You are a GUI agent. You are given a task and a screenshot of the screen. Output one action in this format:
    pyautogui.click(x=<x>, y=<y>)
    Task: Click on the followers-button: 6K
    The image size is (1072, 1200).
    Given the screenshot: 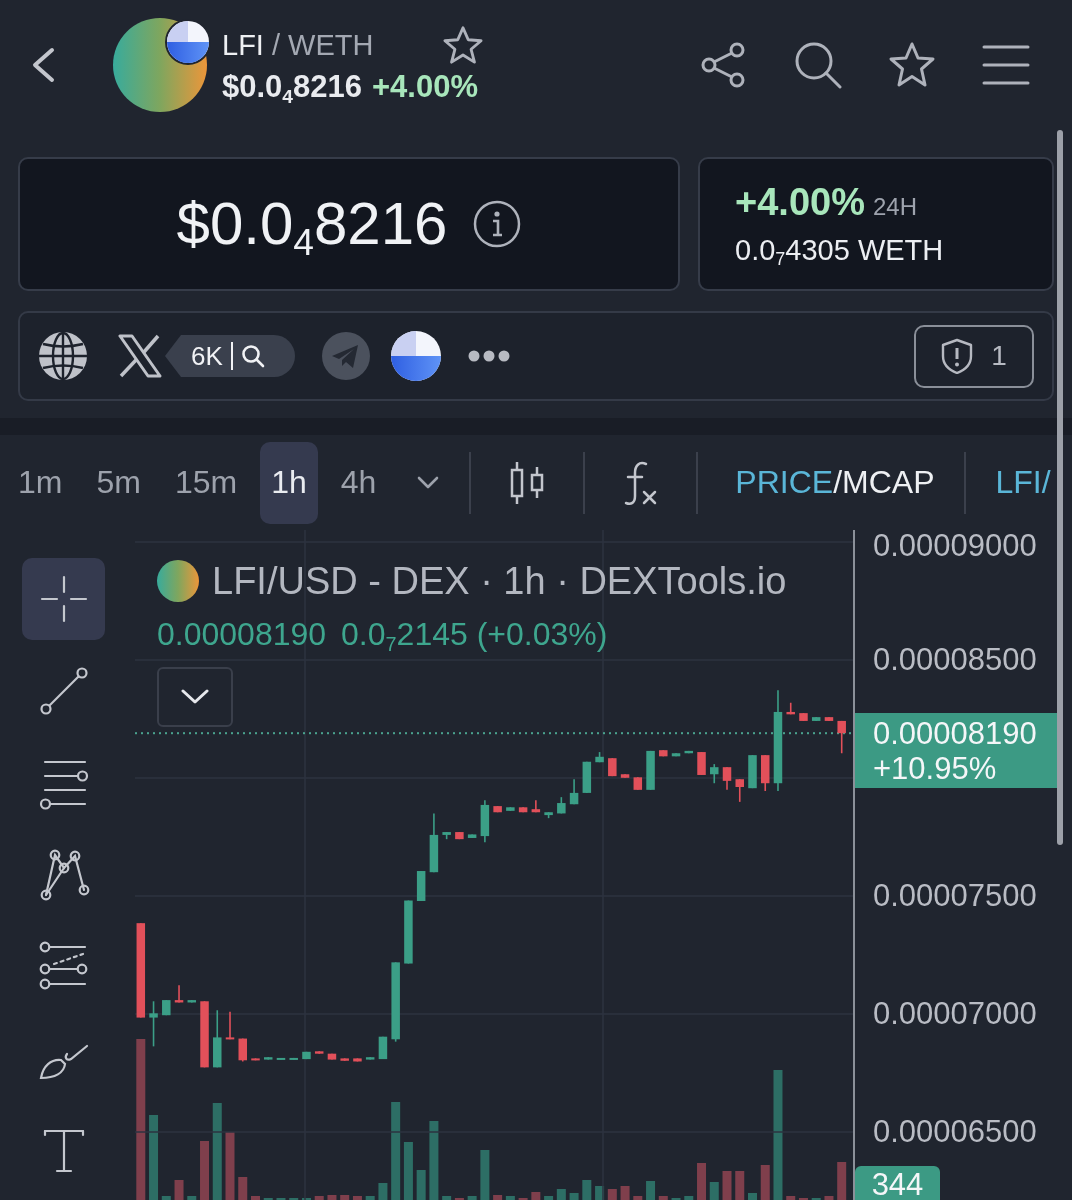 What is the action you would take?
    pyautogui.click(x=230, y=356)
    